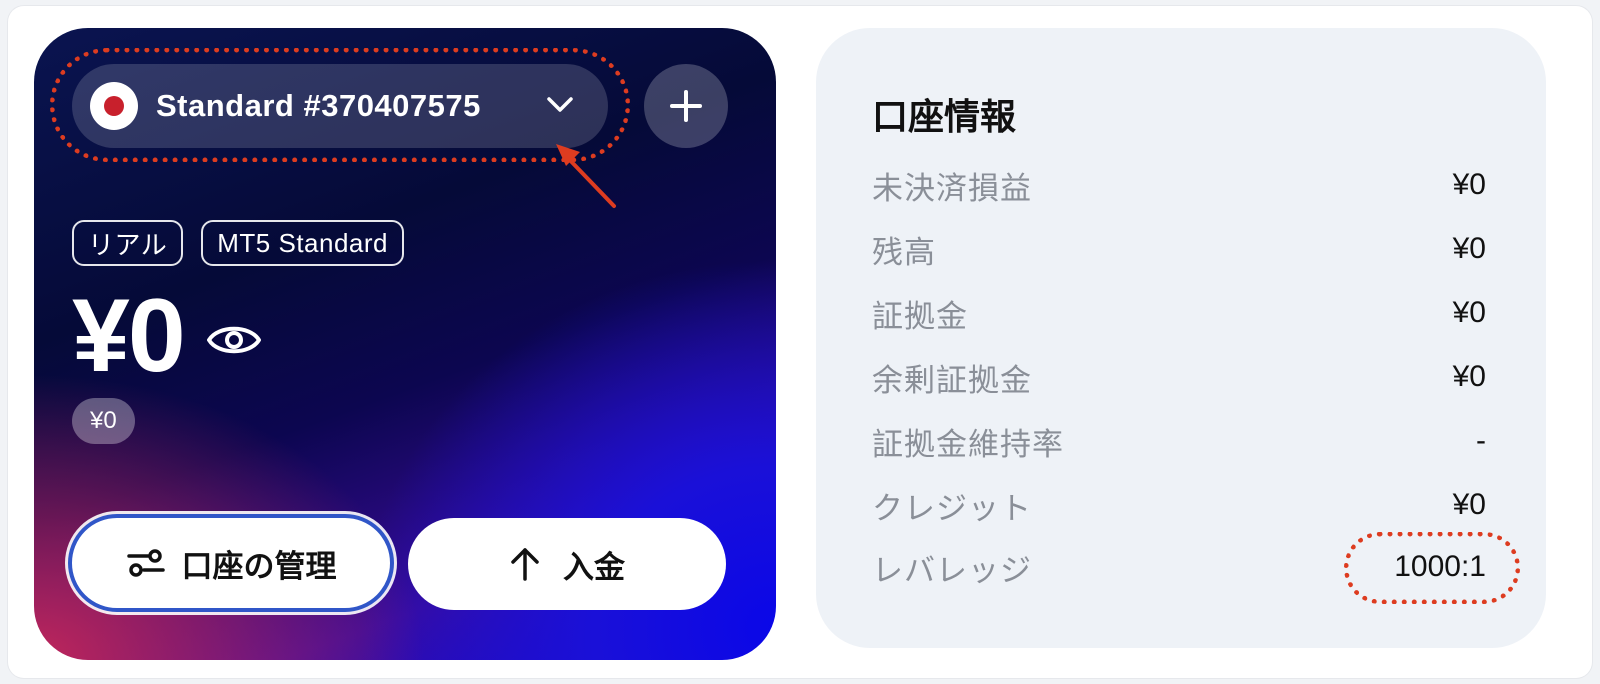 The image size is (1600, 684). Describe the element at coordinates (128, 243) in the screenshot. I see `account-type-badge: リアル` at that location.